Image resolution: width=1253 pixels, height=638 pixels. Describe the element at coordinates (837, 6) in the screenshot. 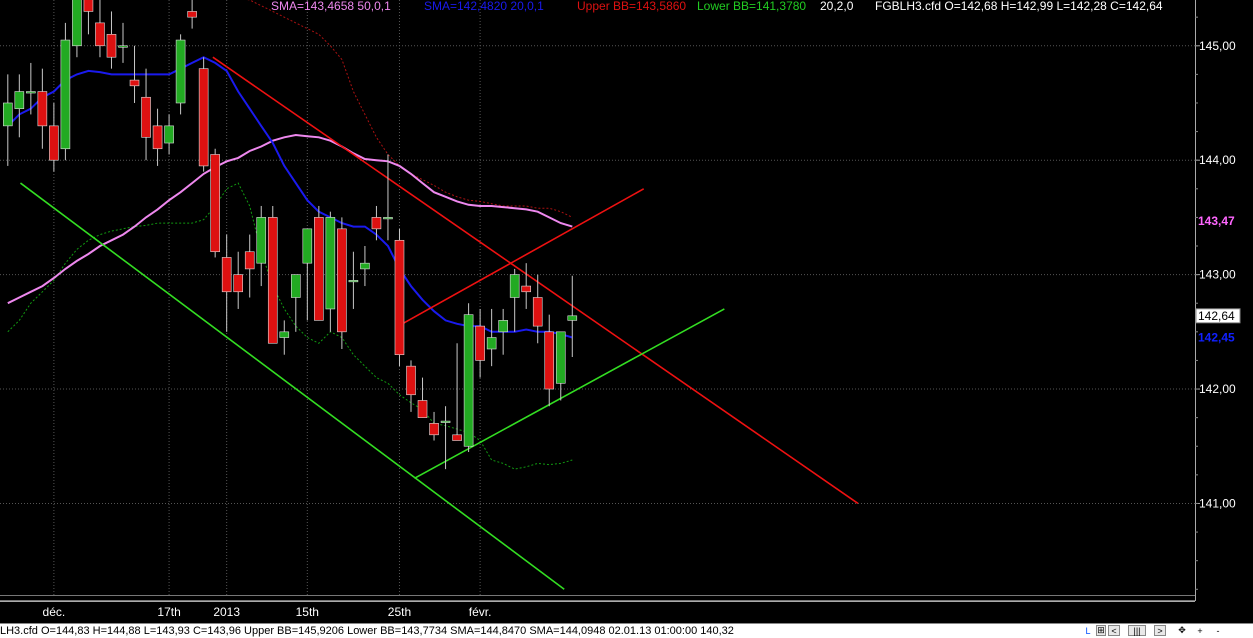

I see `header-bb-params: 20,2,0` at that location.